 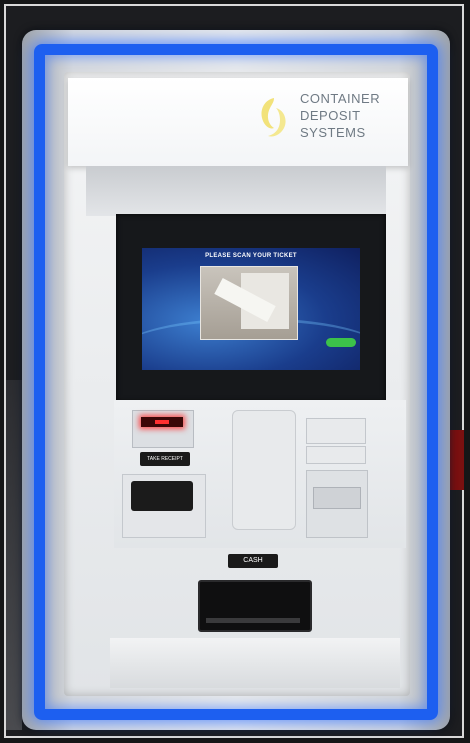 What do you see at coordinates (273, 117) in the screenshot?
I see `brand-logo-icon` at bounding box center [273, 117].